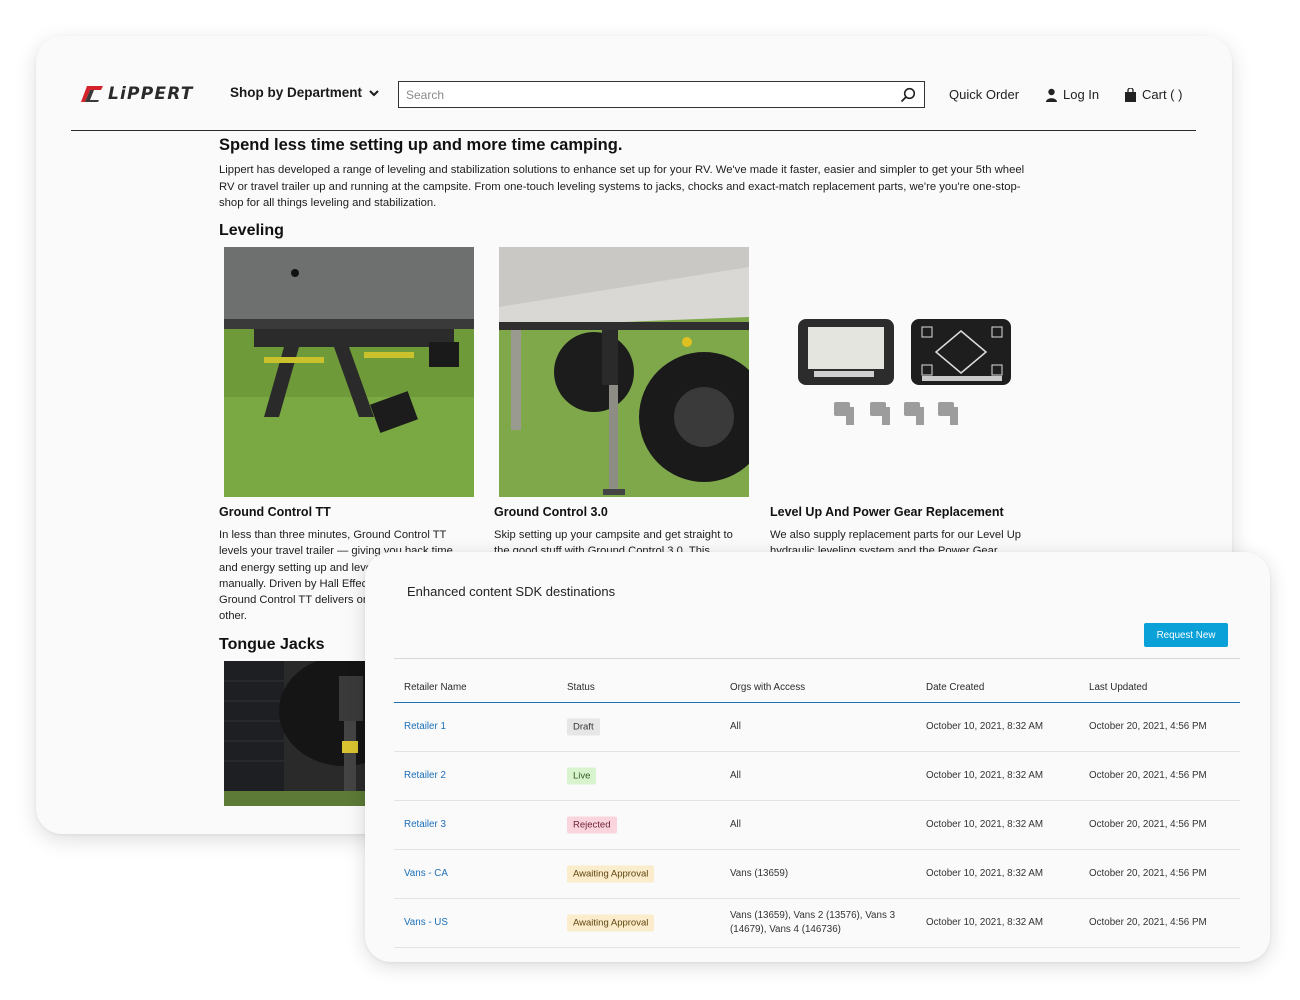  I want to click on shop-by-department-menu: Shop by Department, so click(304, 92).